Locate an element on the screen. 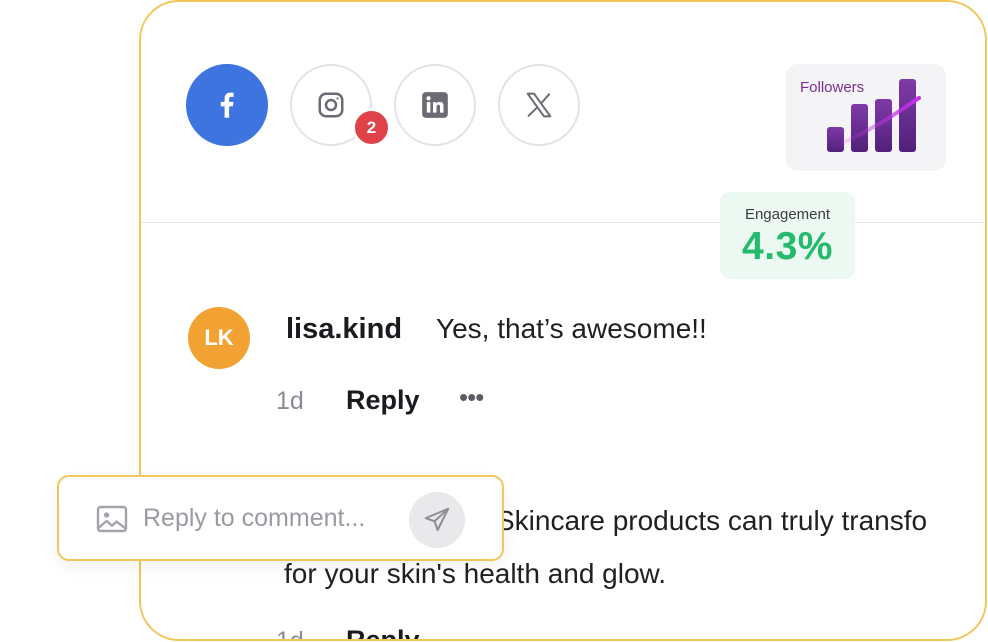  reply-composer is located at coordinates (280, 518).